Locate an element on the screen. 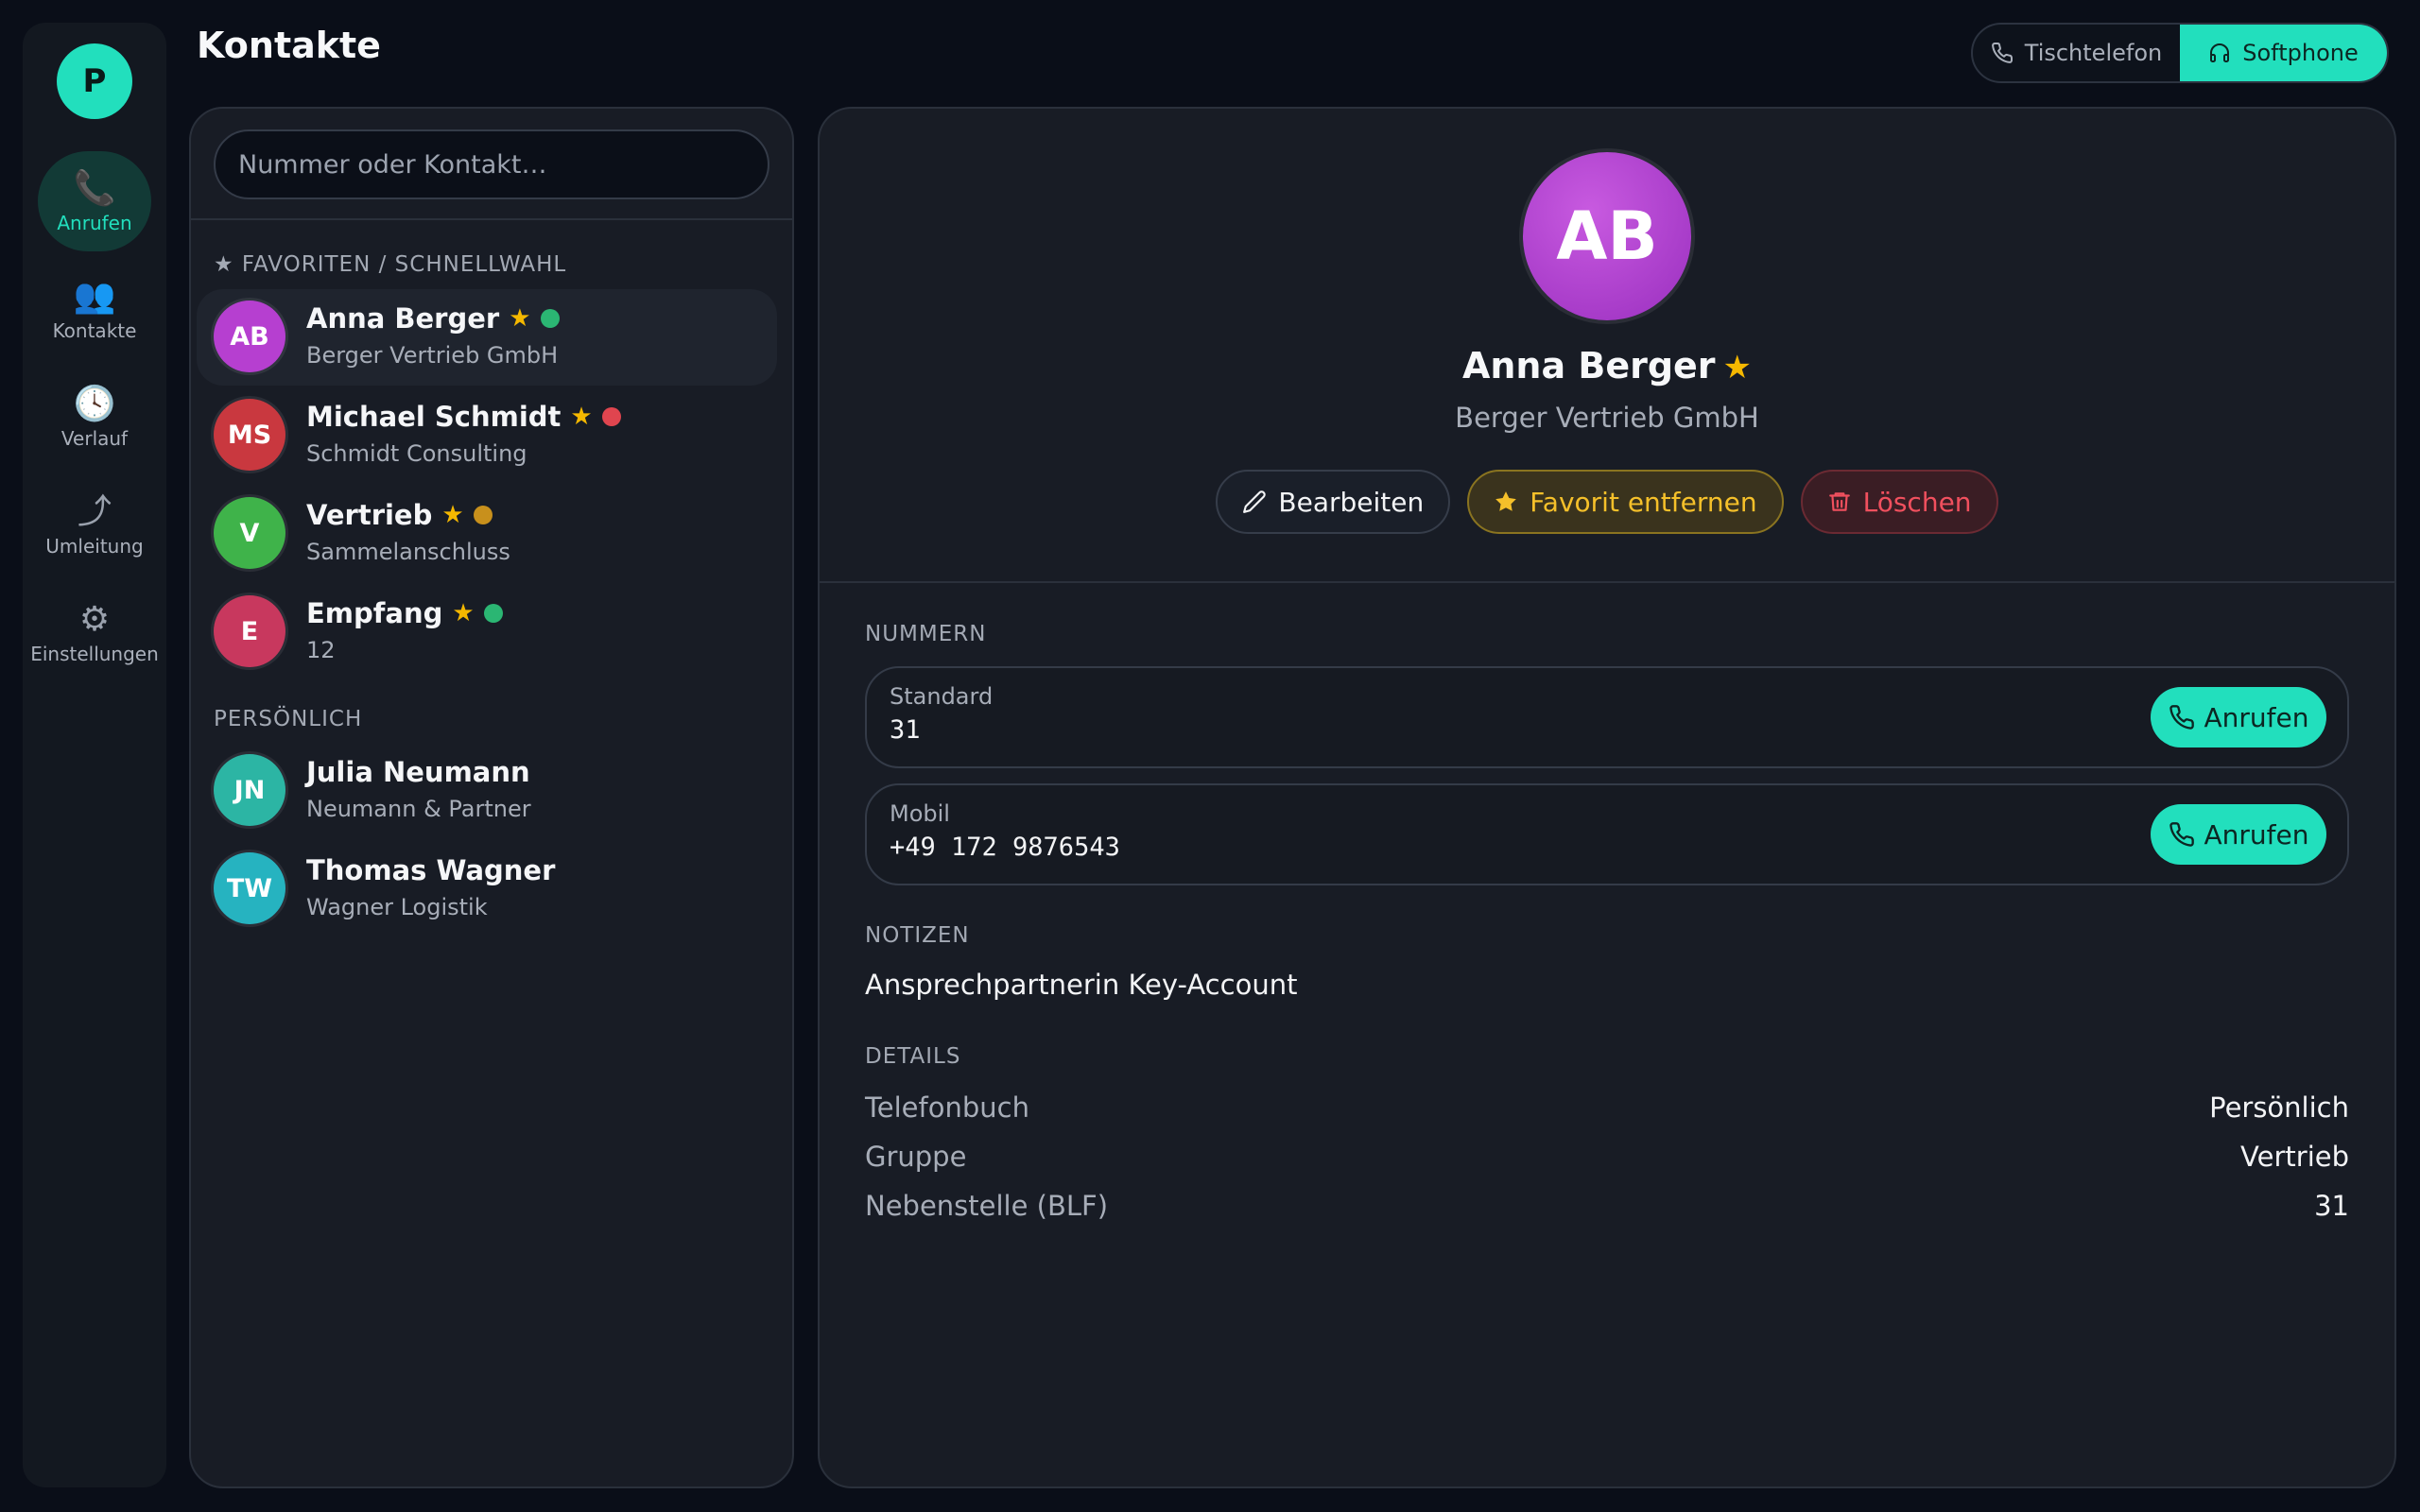  contact-company: Sammelanschluss is located at coordinates (408, 552).